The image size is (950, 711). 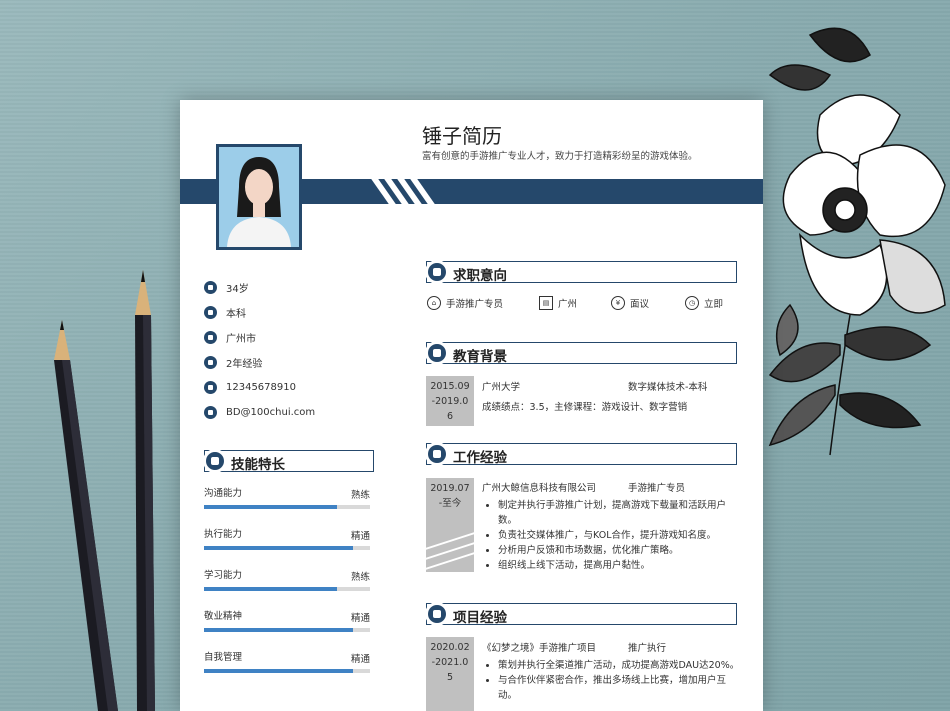 What do you see at coordinates (450, 525) in the screenshot?
I see `work-date: 2019.07 -至今` at bounding box center [450, 525].